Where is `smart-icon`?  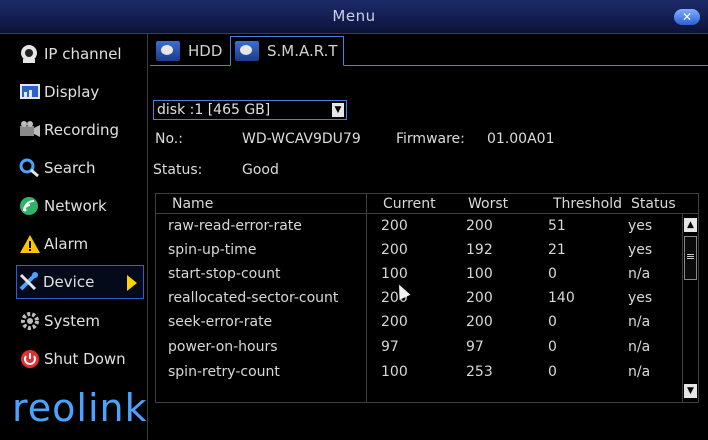
smart-icon is located at coordinates (247, 51).